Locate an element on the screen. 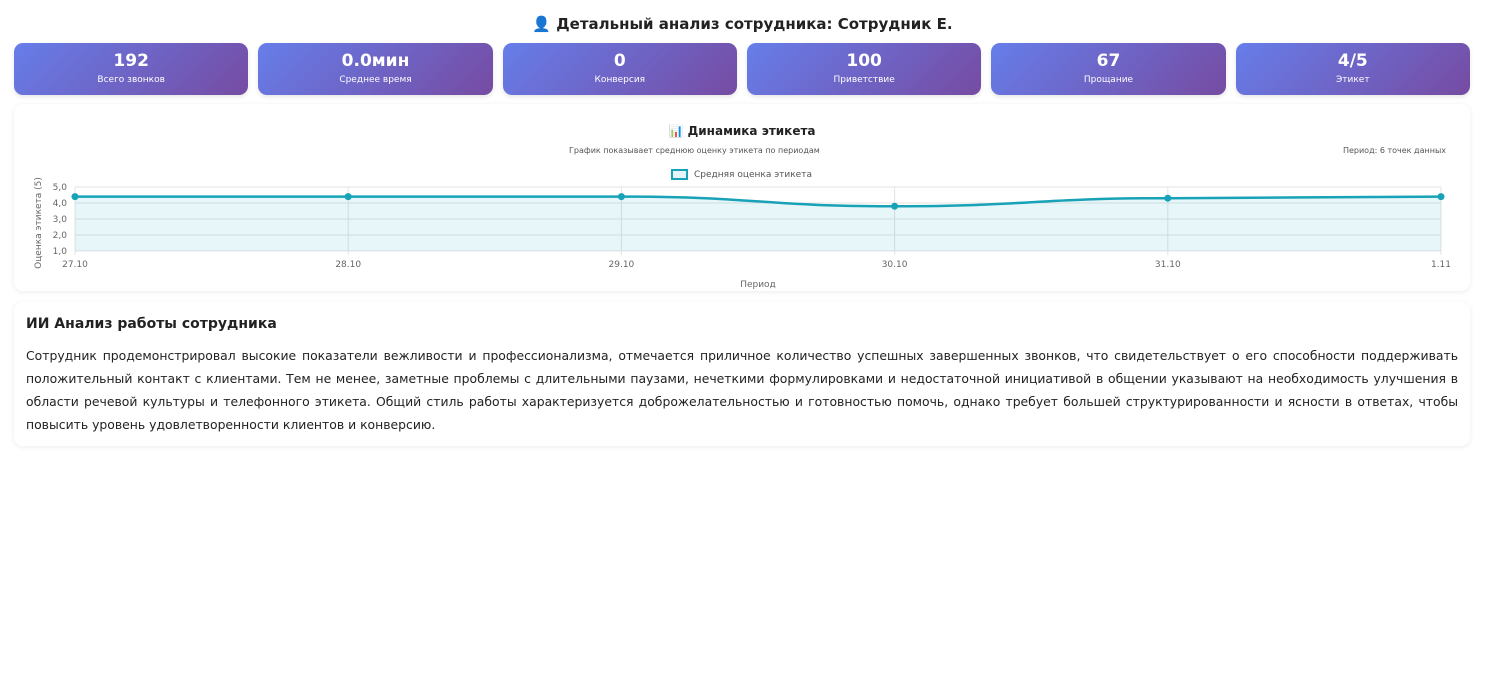 This screenshot has width=1485, height=700. stat-value: 0.0мин is located at coordinates (375, 61).